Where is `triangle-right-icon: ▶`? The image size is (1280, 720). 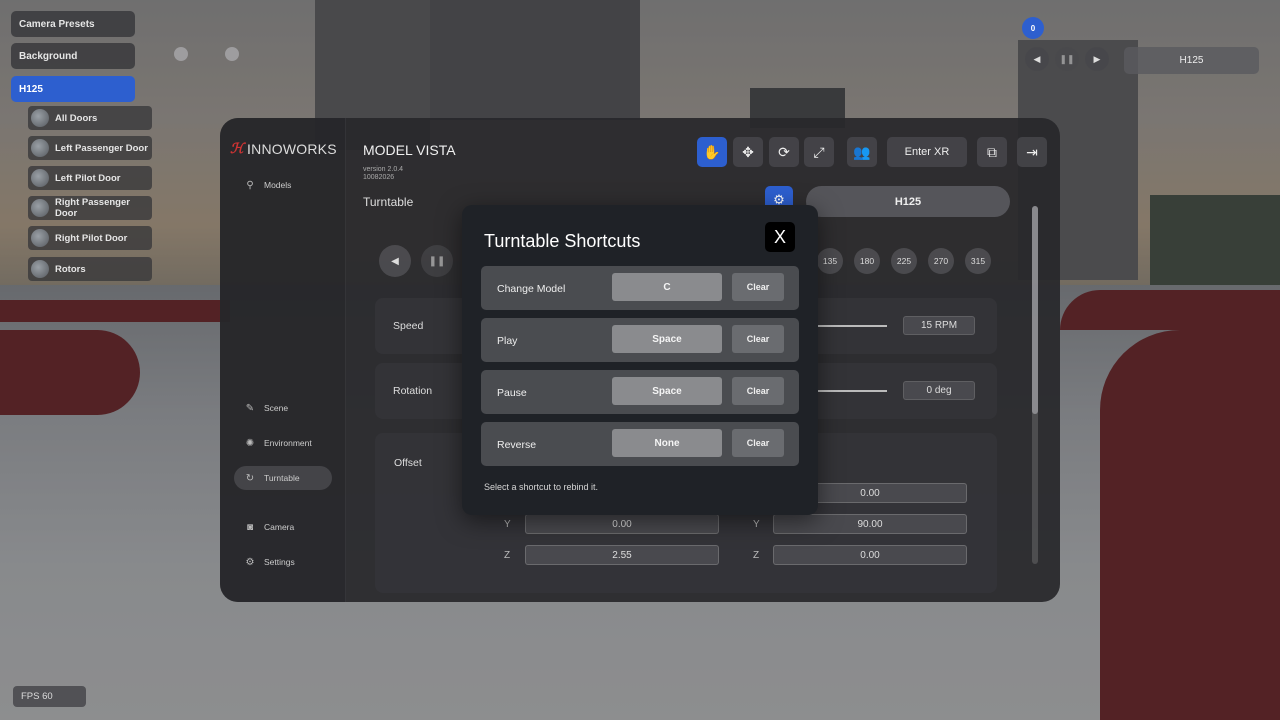 triangle-right-icon: ▶ is located at coordinates (1097, 58).